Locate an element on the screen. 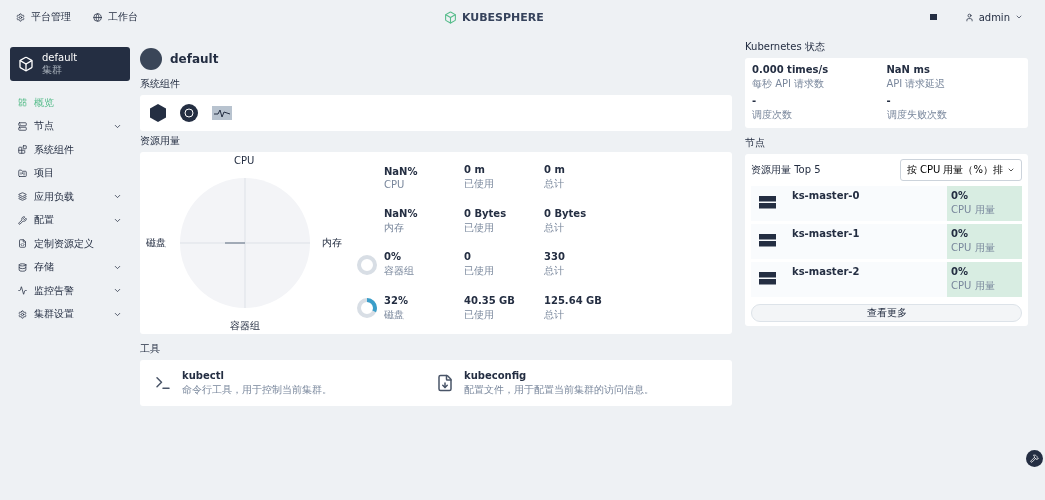  cube-icon is located at coordinates (26, 64).